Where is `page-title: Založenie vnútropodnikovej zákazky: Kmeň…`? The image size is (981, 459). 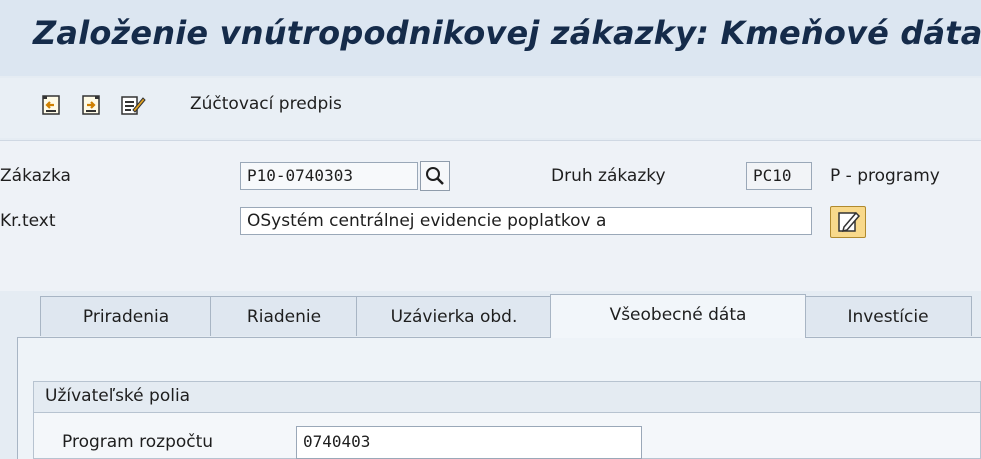
page-title: Založenie vnútropodnikovej zákazky: Kmeň… is located at coordinates (507, 33).